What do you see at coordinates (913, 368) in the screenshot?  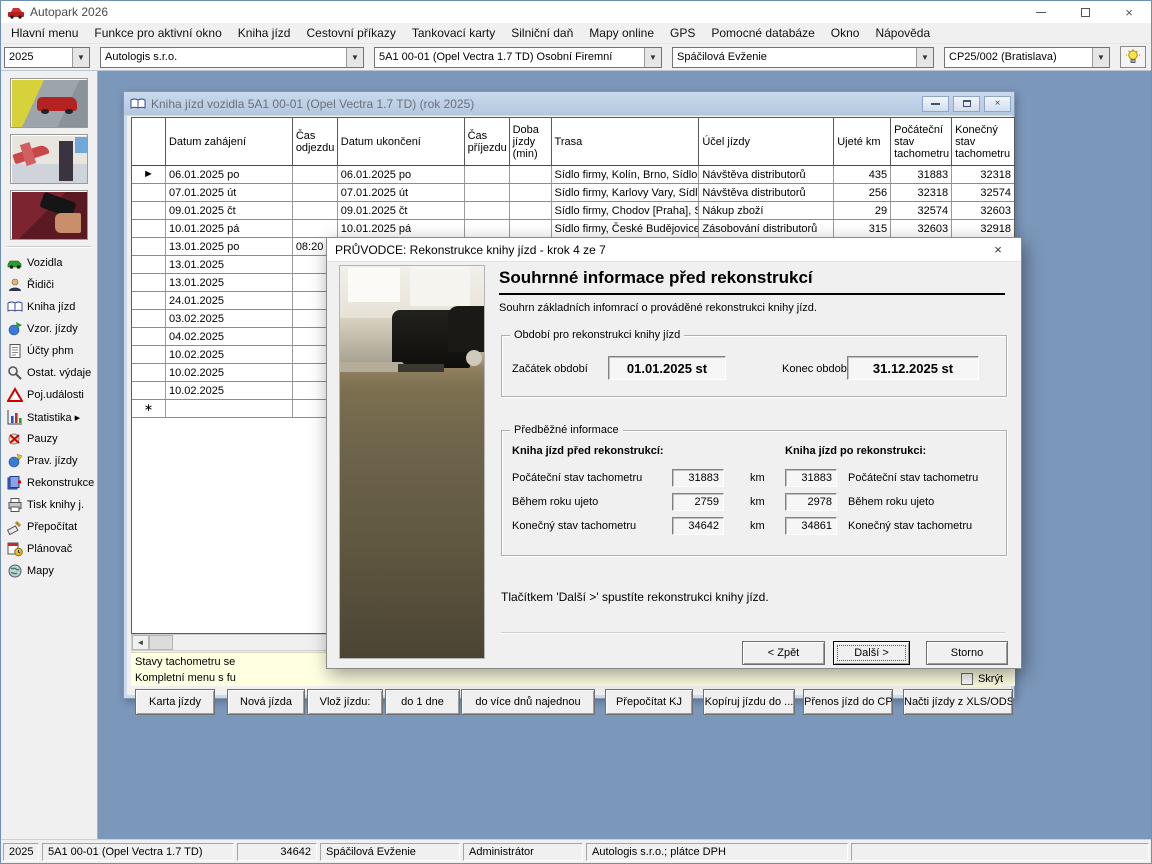 I see `end-value-field: 31.12.2025 st` at bounding box center [913, 368].